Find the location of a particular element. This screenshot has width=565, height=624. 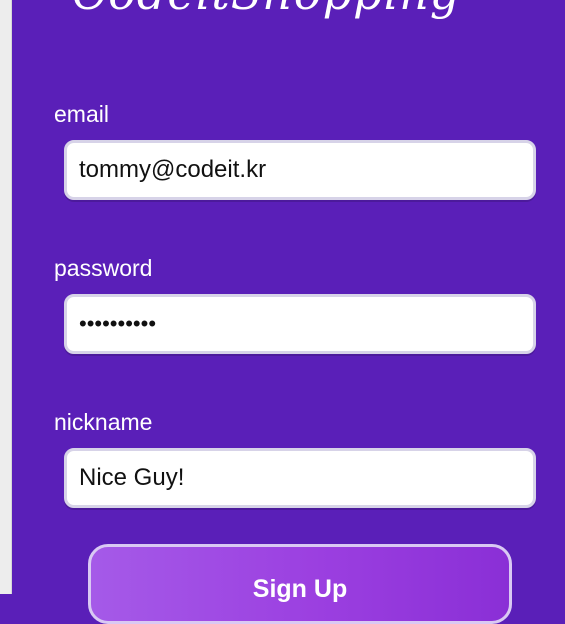

window-edge is located at coordinates (6, 297).